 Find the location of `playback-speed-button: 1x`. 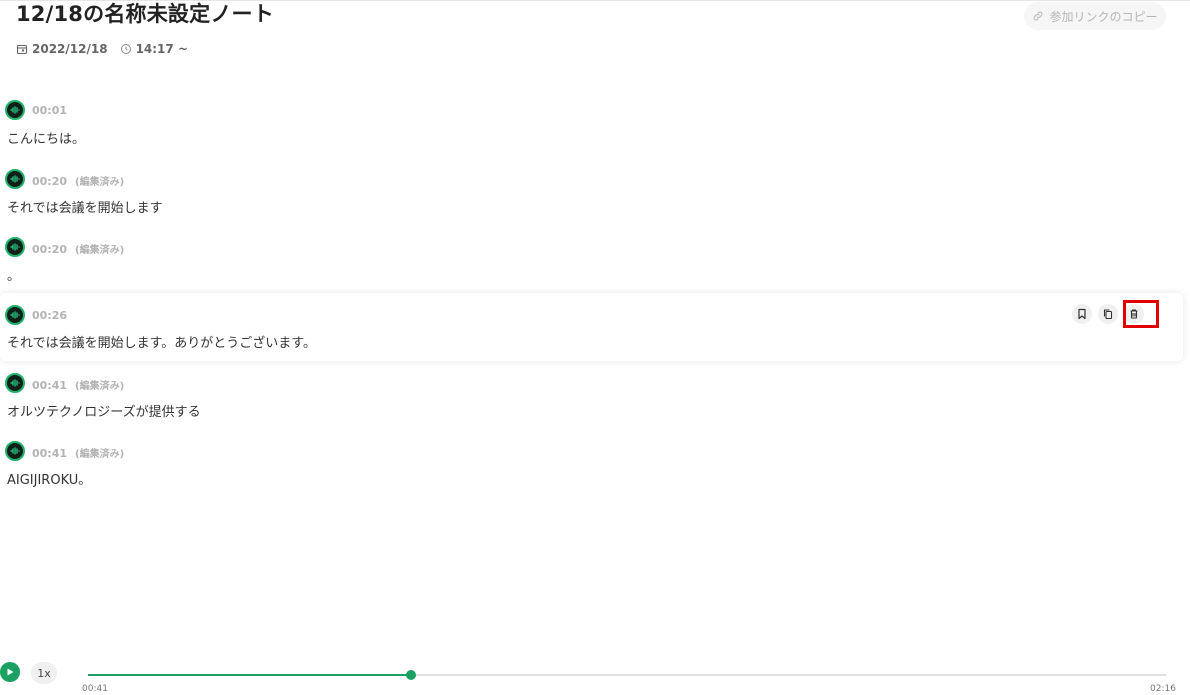

playback-speed-button: 1x is located at coordinates (44, 673).